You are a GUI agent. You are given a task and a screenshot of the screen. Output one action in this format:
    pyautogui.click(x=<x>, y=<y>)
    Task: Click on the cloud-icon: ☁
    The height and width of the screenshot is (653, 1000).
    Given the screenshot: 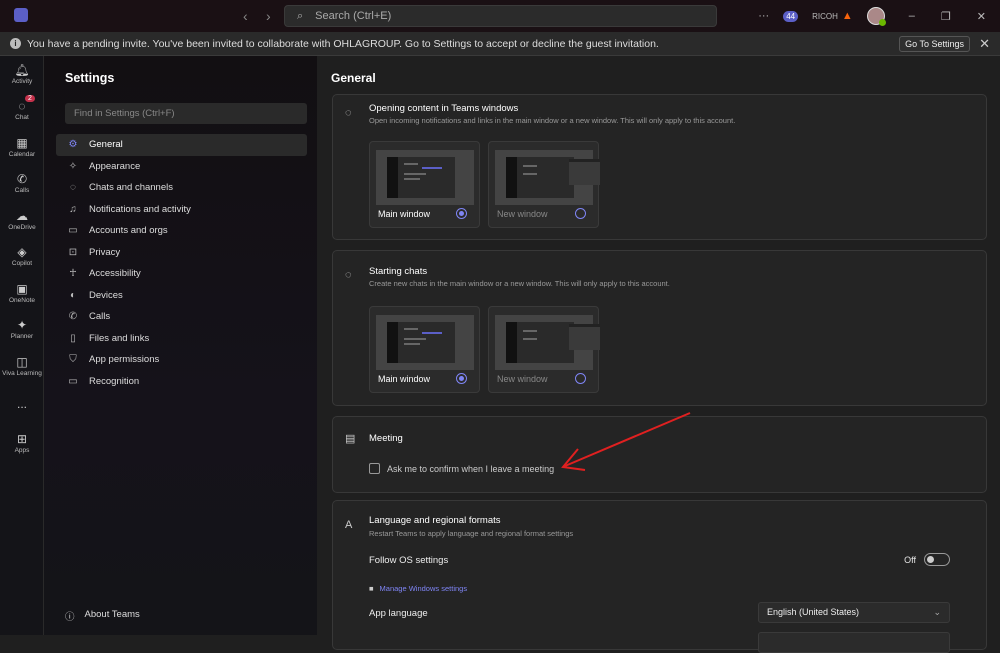 What is the action you would take?
    pyautogui.click(x=22, y=215)
    